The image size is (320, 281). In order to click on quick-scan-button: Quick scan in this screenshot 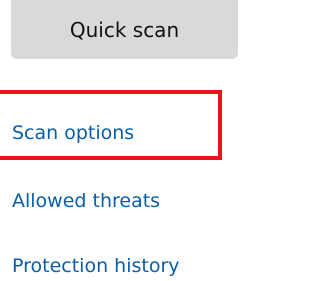, I will do `click(124, 29)`.